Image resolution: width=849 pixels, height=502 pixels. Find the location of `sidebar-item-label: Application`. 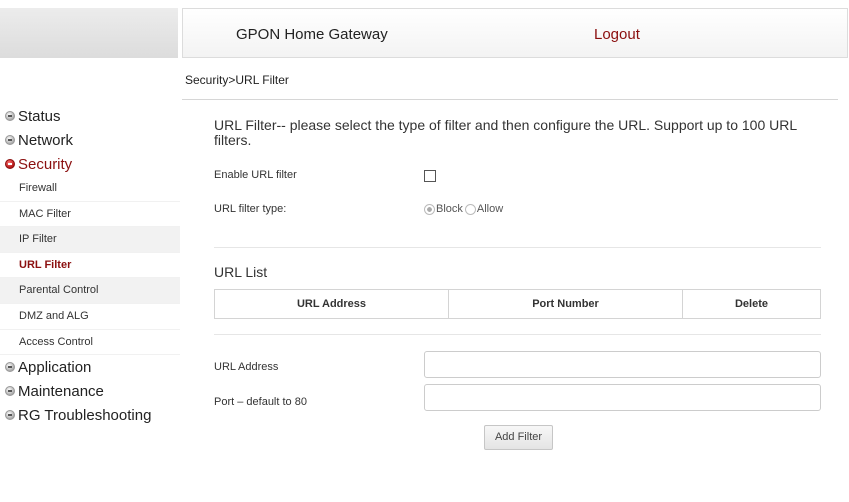

sidebar-item-label: Application is located at coordinates (55, 367).